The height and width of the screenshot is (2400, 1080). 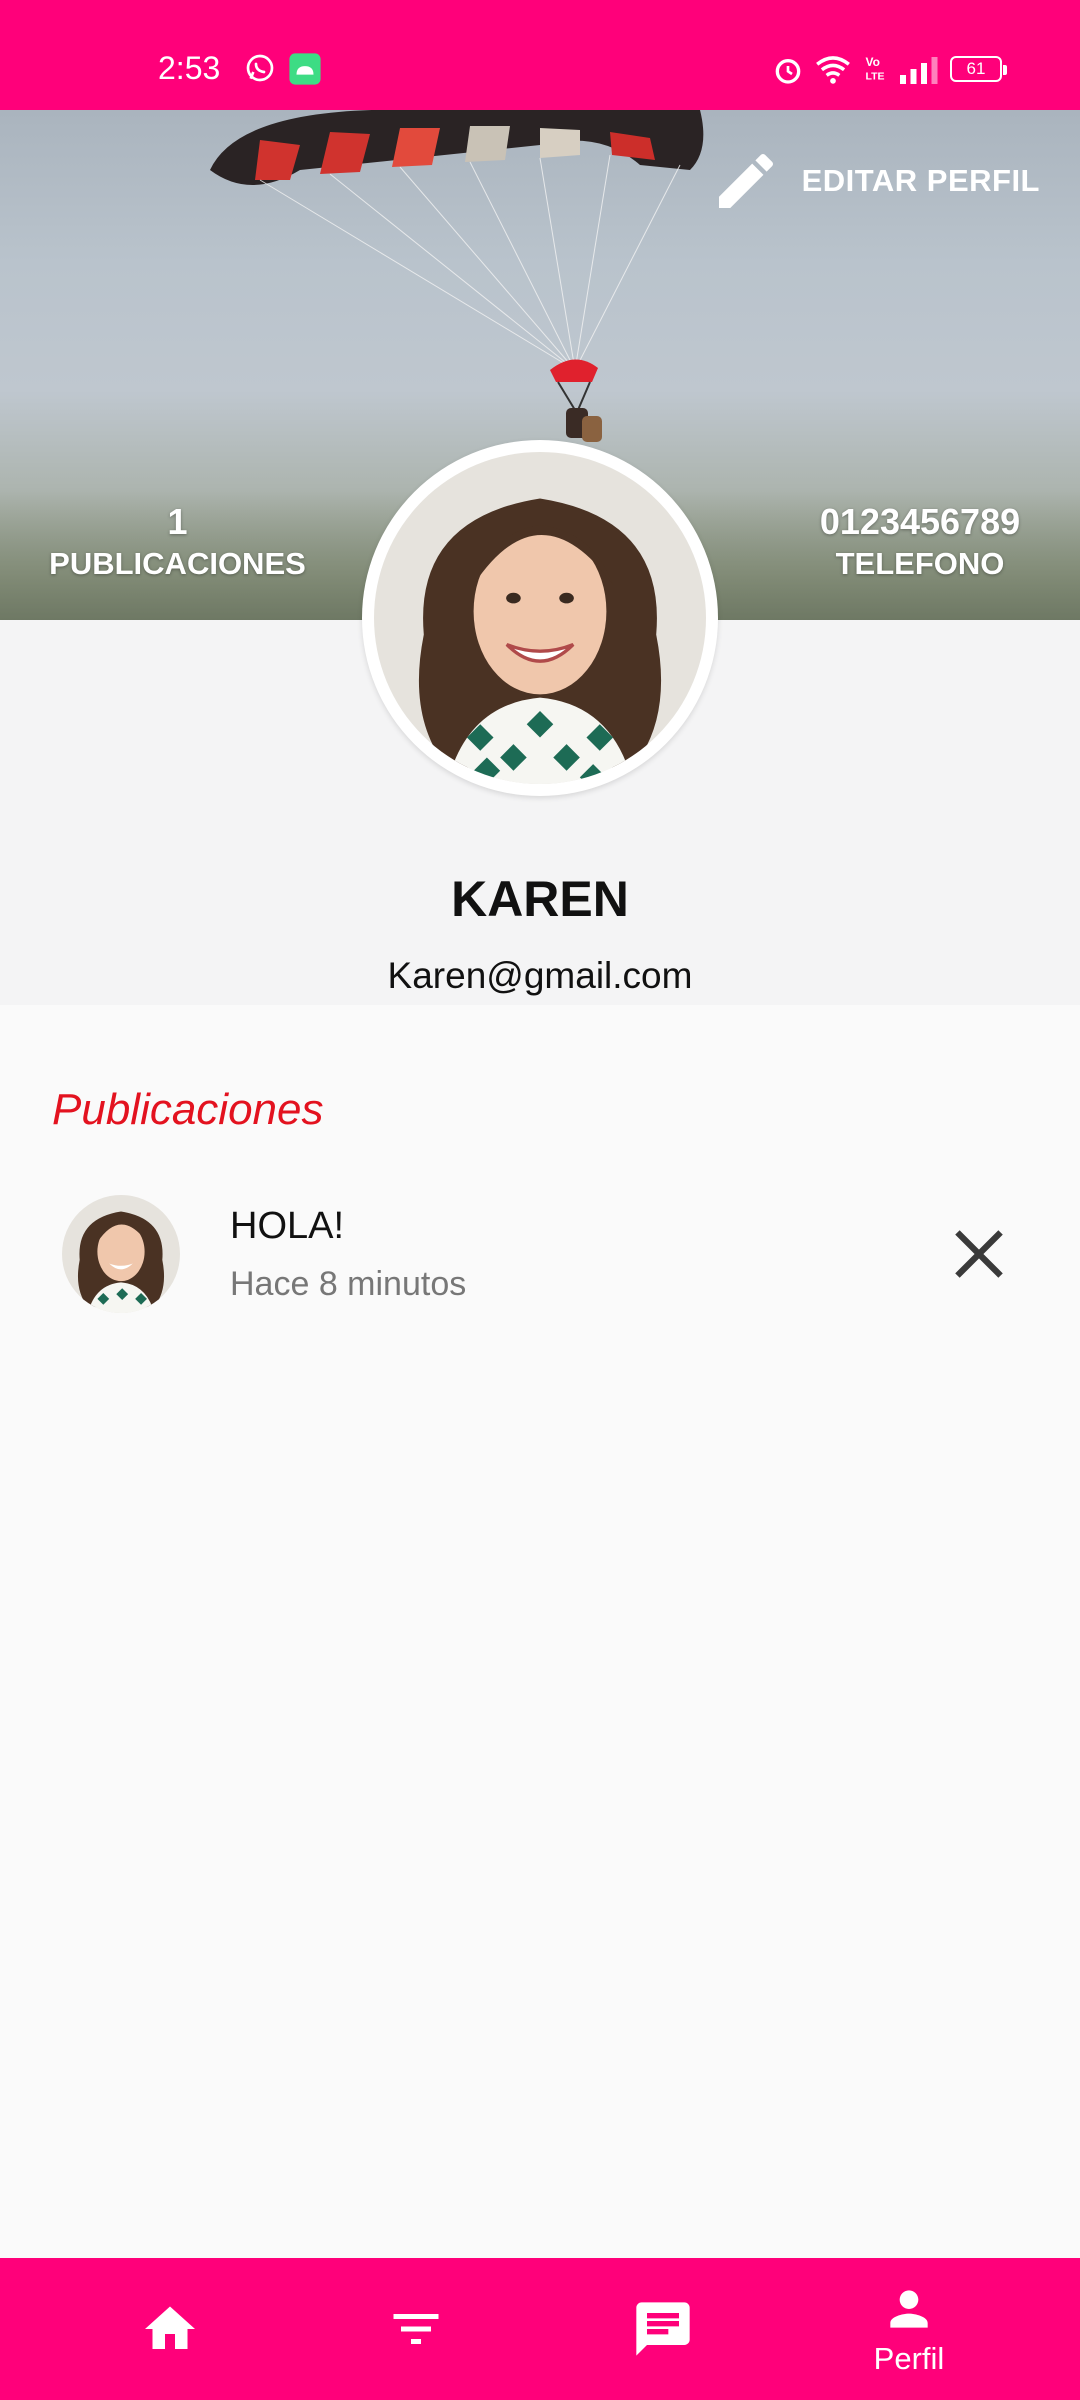 What do you see at coordinates (305, 69) in the screenshot?
I see `android-icon` at bounding box center [305, 69].